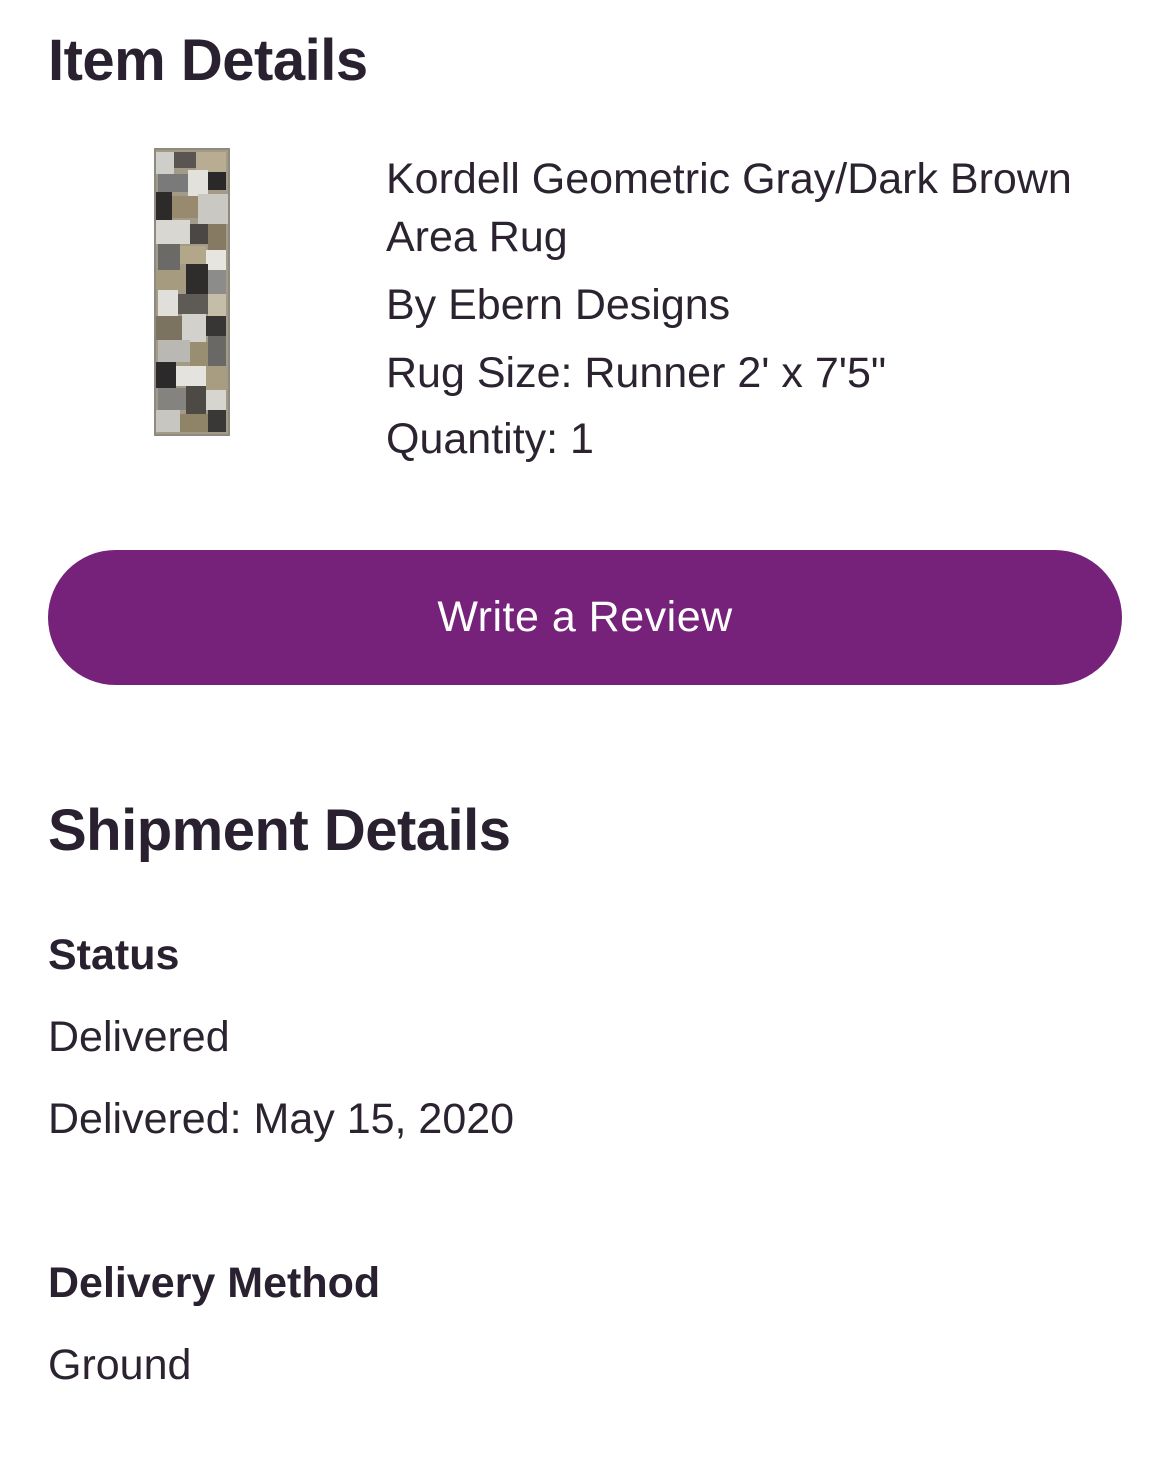  What do you see at coordinates (114, 955) in the screenshot?
I see `status-label: Status` at bounding box center [114, 955].